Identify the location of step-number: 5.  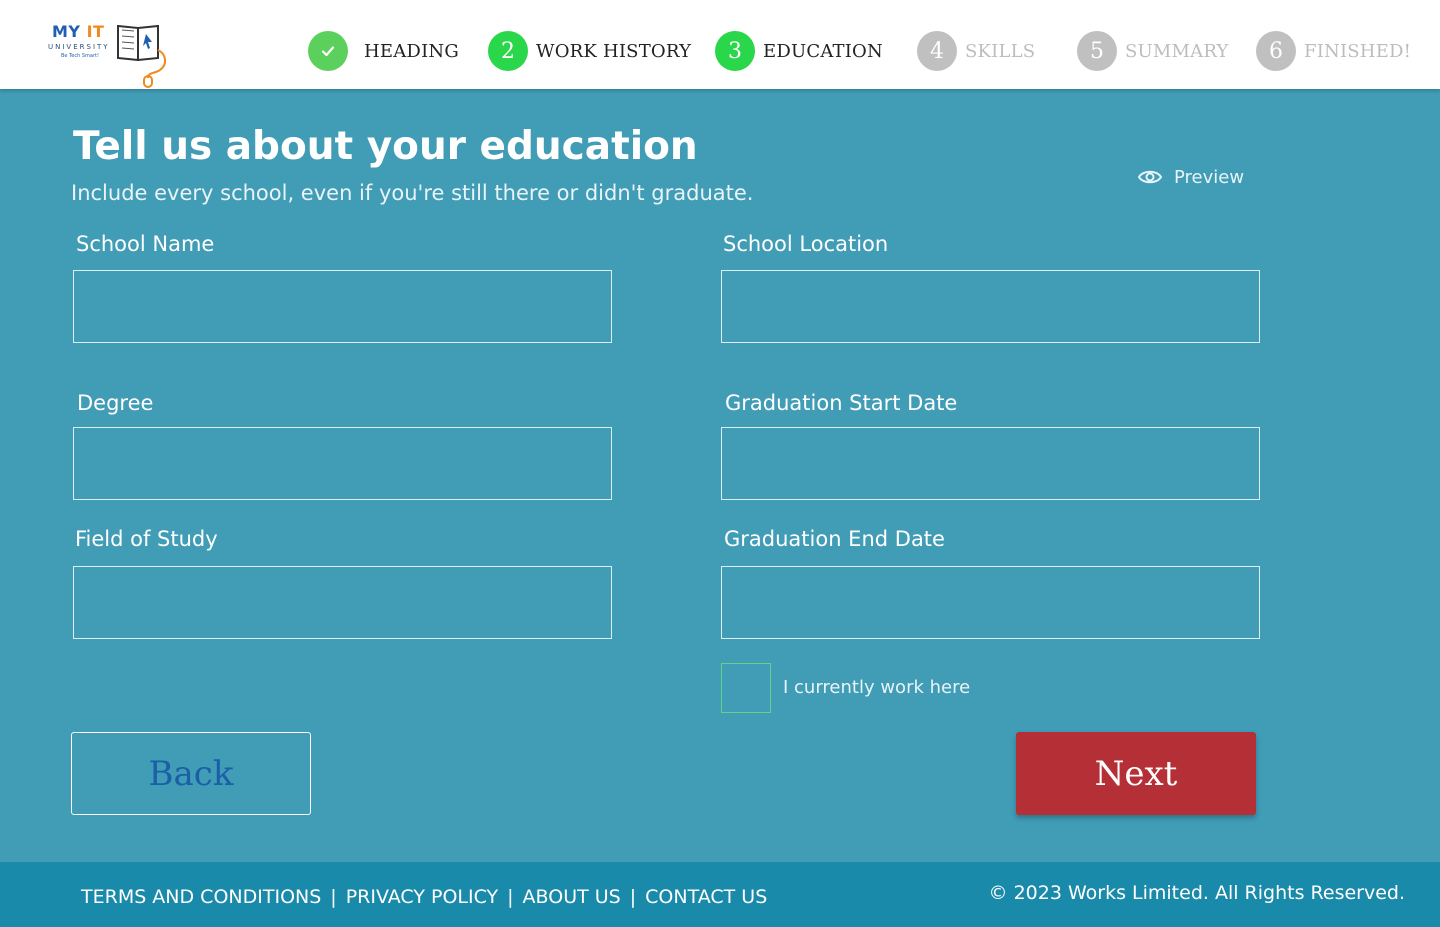
(1097, 51).